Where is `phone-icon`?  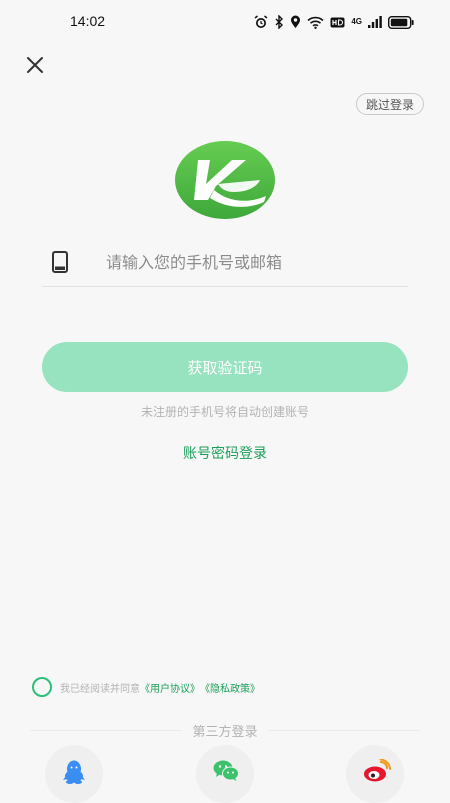 phone-icon is located at coordinates (60, 262).